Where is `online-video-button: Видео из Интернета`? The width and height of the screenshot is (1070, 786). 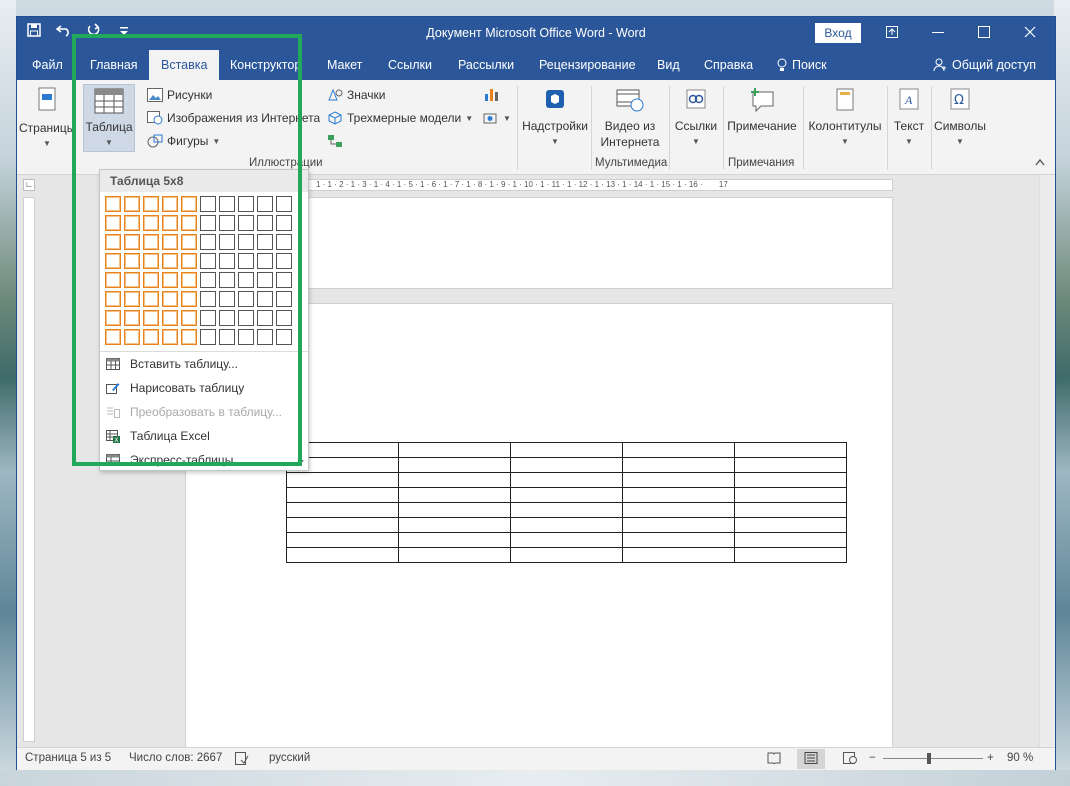
online-video-button: Видео из Интернета is located at coordinates (630, 118).